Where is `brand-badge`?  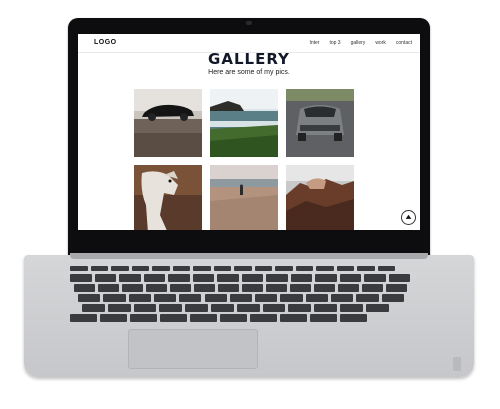 brand-badge is located at coordinates (457, 364).